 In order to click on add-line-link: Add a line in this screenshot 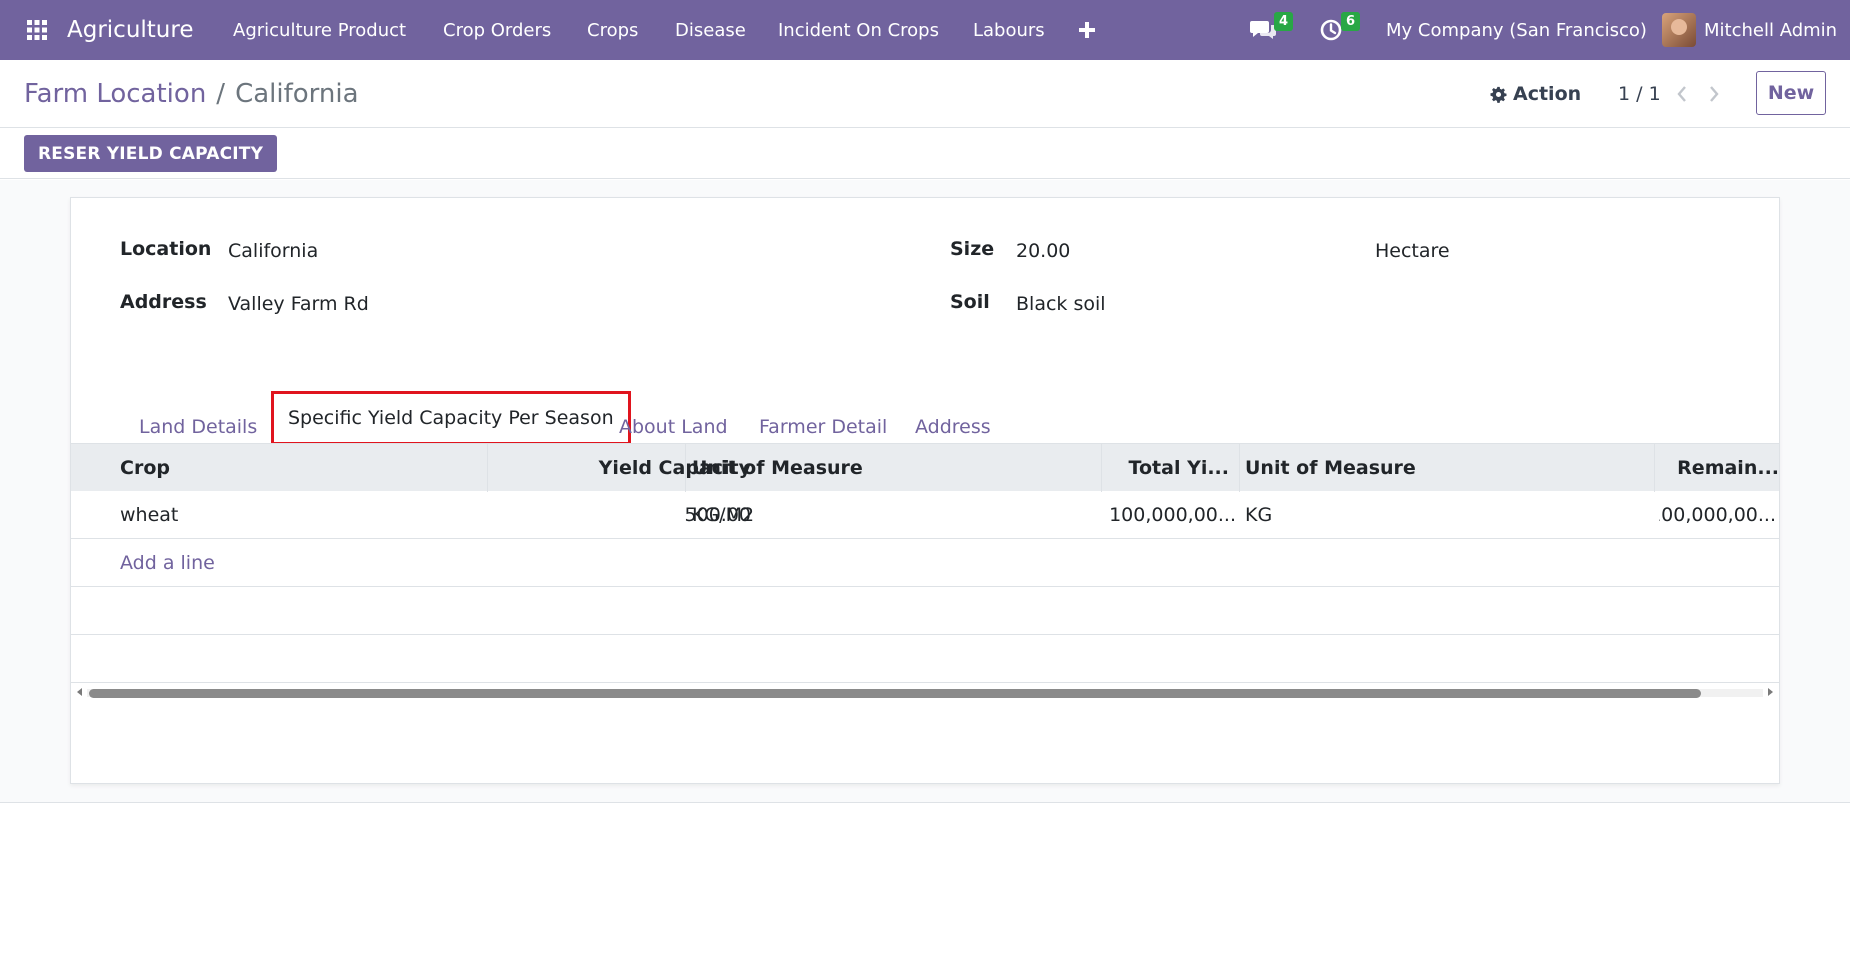, I will do `click(167, 563)`.